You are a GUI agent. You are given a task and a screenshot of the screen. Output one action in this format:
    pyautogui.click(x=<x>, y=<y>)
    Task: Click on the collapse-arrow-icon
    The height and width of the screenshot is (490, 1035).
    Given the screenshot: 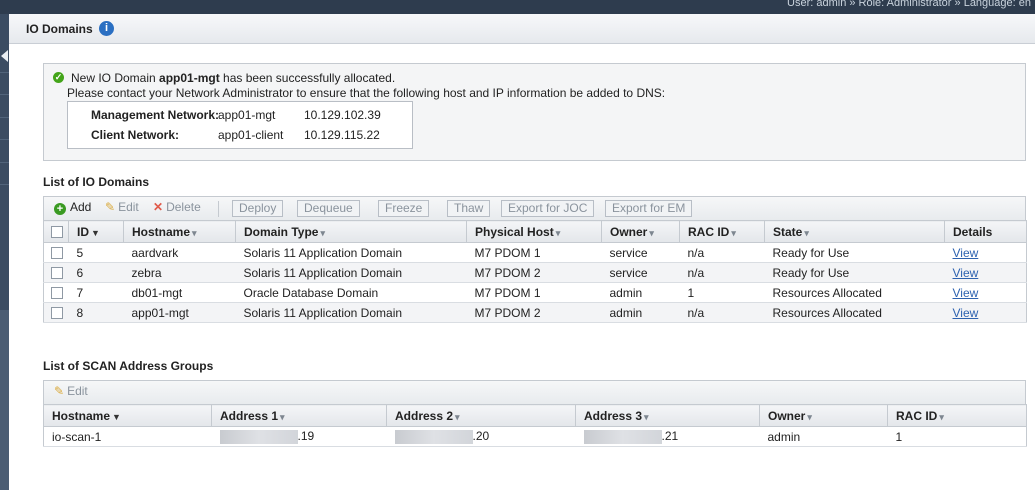 What is the action you would take?
    pyautogui.click(x=4, y=56)
    